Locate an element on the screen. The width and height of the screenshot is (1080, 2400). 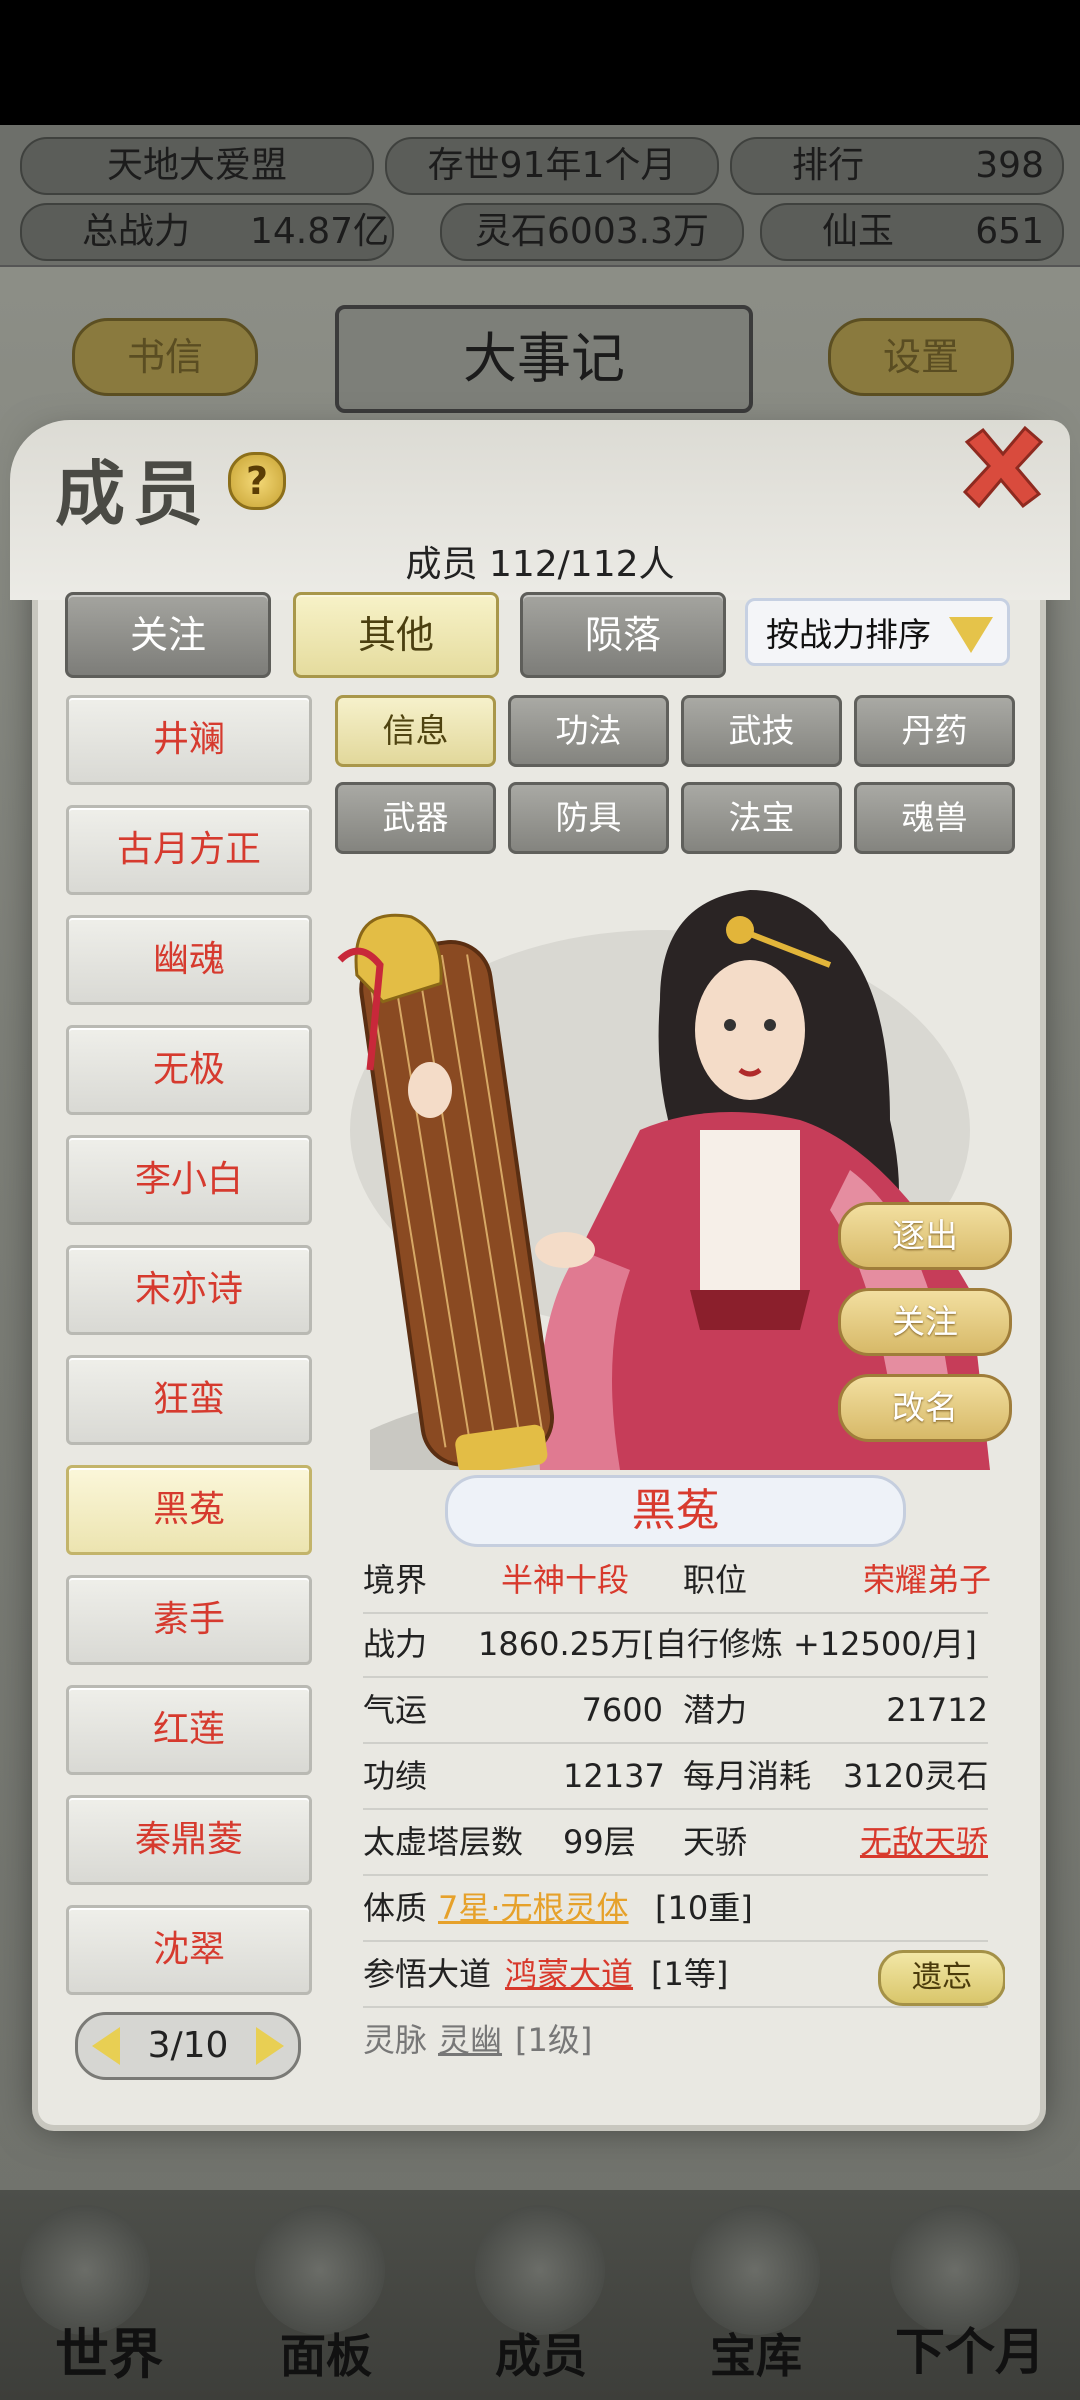
member-item: 井斓 is located at coordinates (189, 740).